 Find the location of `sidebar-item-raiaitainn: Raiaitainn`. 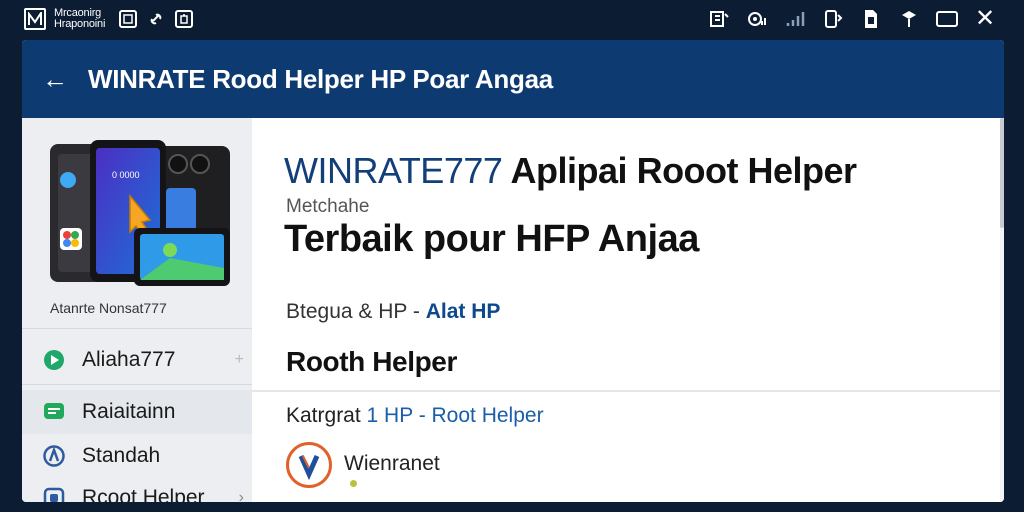

sidebar-item-raiaitainn: Raiaitainn is located at coordinates (137, 412).